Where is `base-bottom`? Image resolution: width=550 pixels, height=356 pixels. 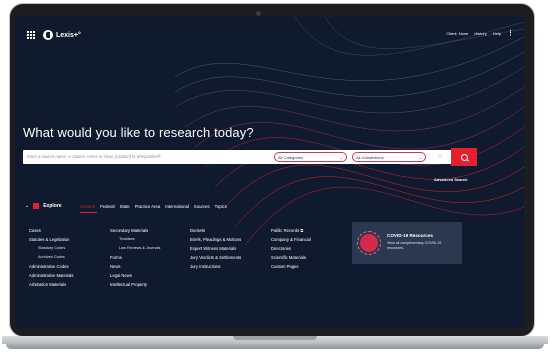
base-bottom is located at coordinates (275, 346).